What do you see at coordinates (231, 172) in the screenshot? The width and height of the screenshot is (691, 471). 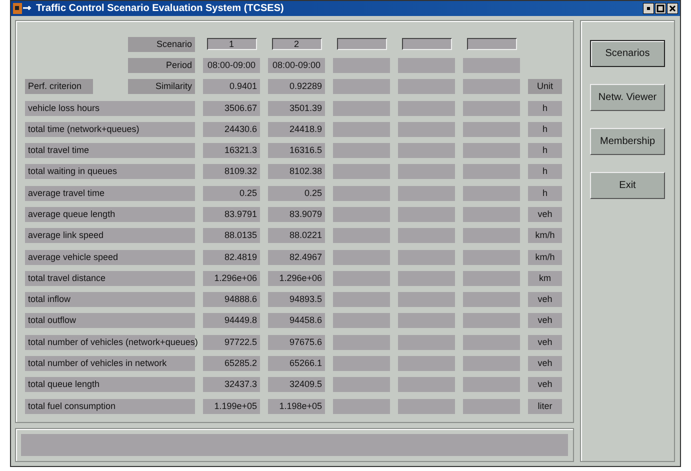 I see `value-cell: 8109.32` at bounding box center [231, 172].